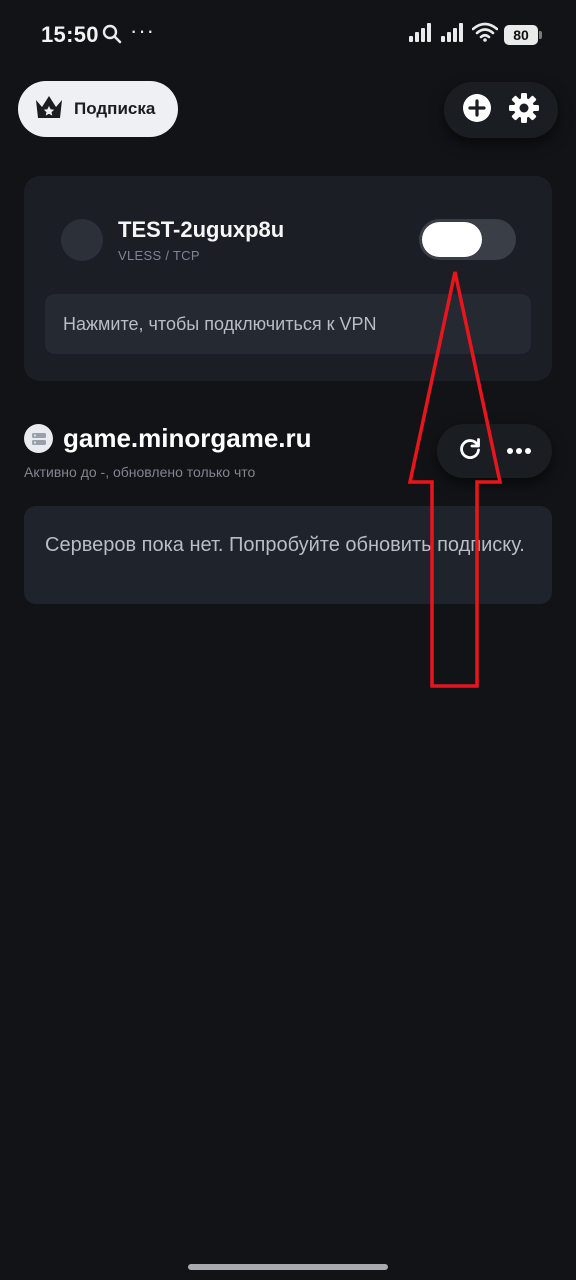  What do you see at coordinates (140, 472) in the screenshot?
I see `subscription-meta: Активно до -, обновлено только что` at bounding box center [140, 472].